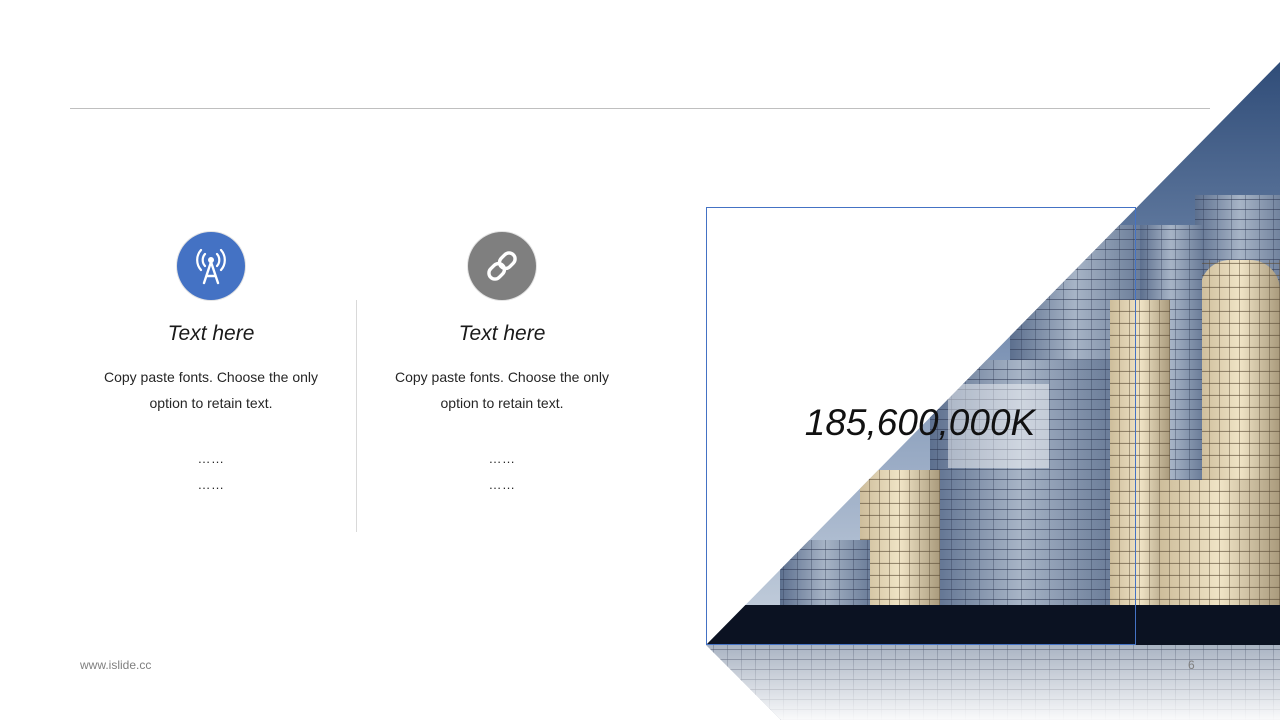 This screenshot has width=1280, height=720. Describe the element at coordinates (116, 665) in the screenshot. I see `footer-website: www.islide.cc` at that location.